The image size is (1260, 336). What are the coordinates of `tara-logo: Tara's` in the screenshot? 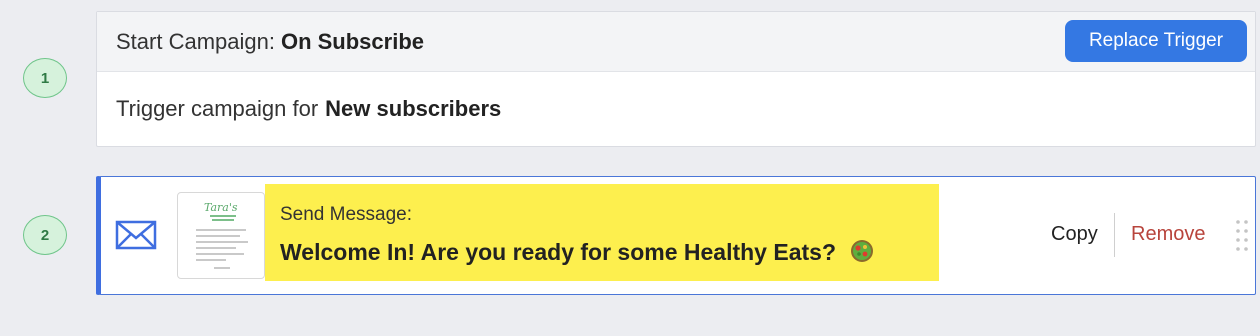 It's located at (221, 211).